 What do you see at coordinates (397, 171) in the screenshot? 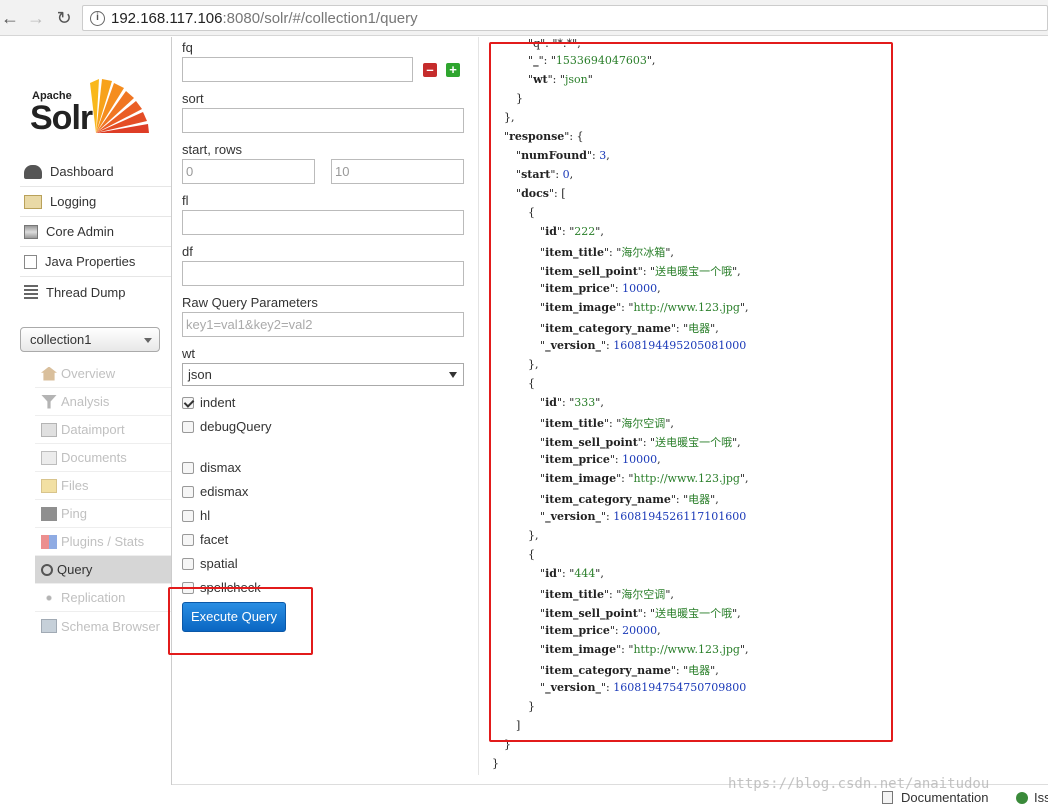
I see `rows-input: 10` at bounding box center [397, 171].